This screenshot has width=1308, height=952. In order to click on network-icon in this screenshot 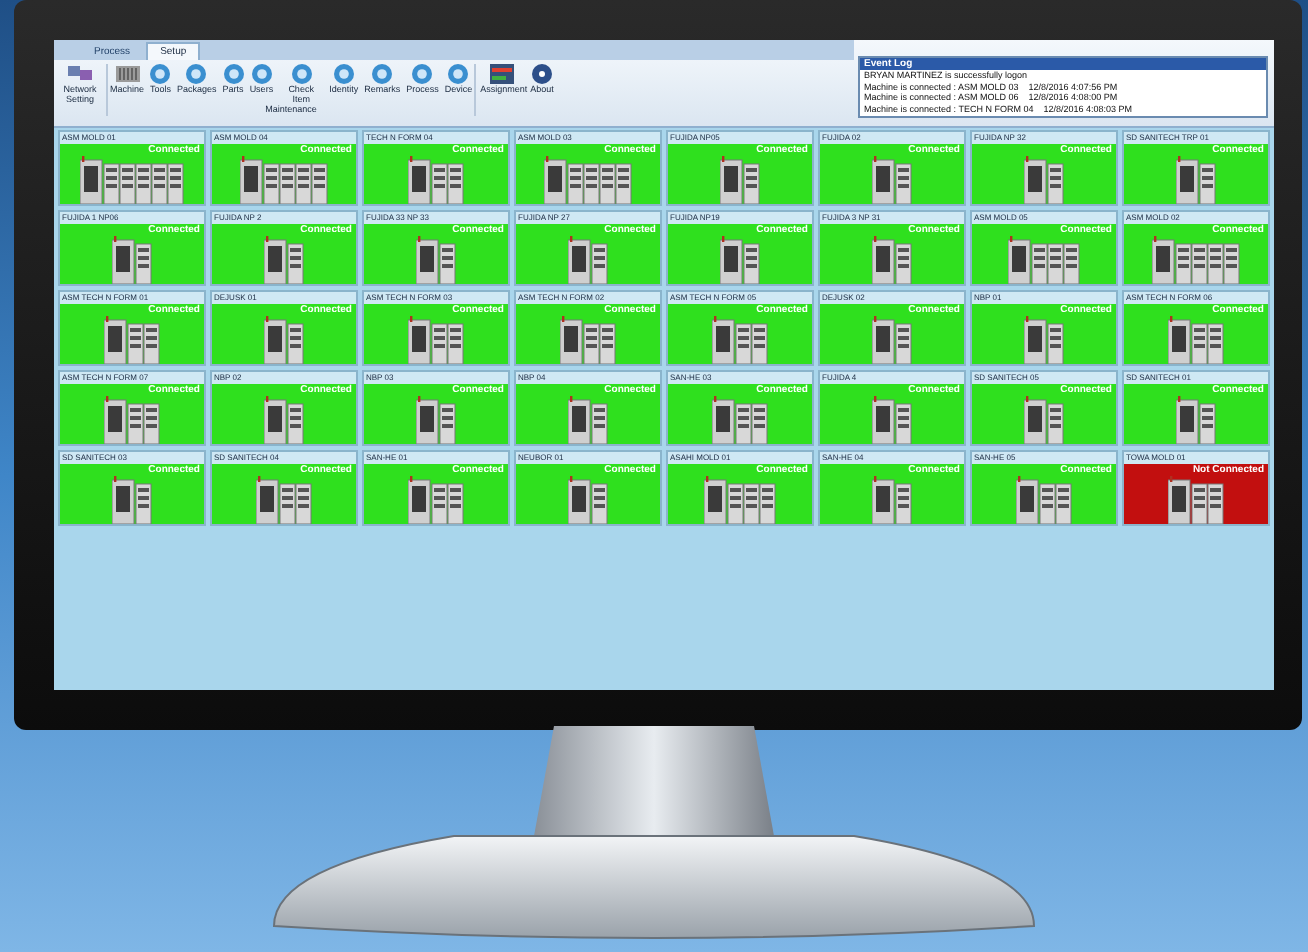, I will do `click(80, 74)`.